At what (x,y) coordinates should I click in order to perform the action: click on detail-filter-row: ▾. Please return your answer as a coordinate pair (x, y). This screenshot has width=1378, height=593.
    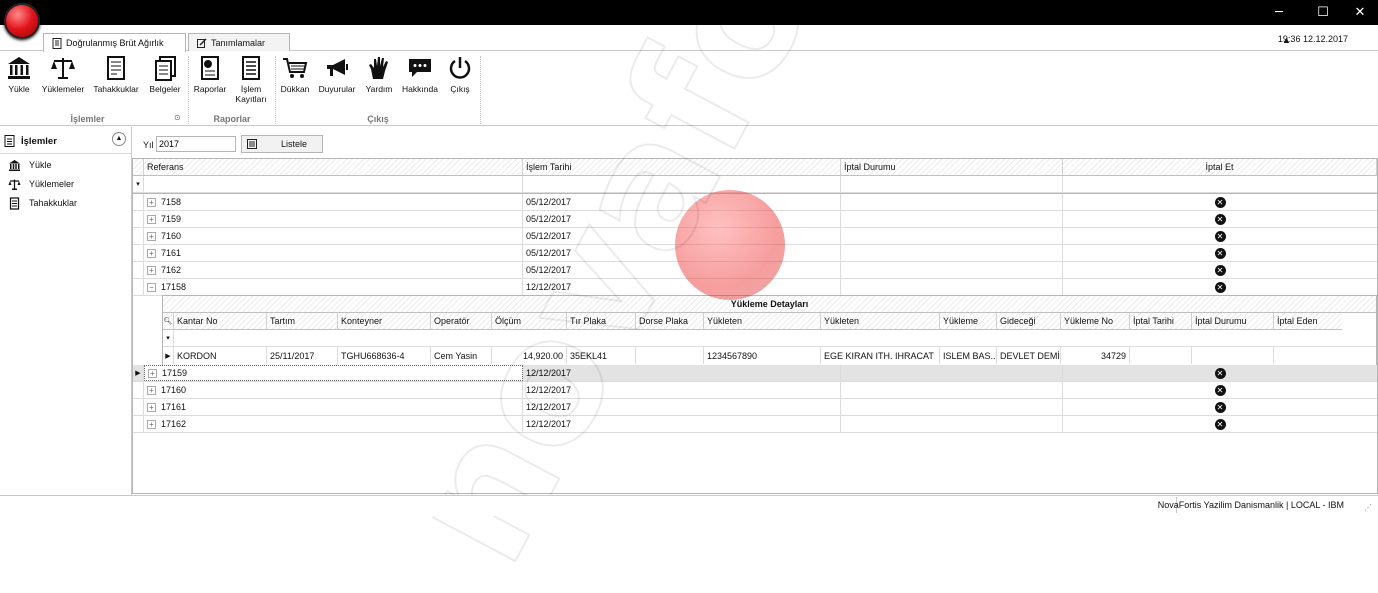
    Looking at the image, I should click on (769, 338).